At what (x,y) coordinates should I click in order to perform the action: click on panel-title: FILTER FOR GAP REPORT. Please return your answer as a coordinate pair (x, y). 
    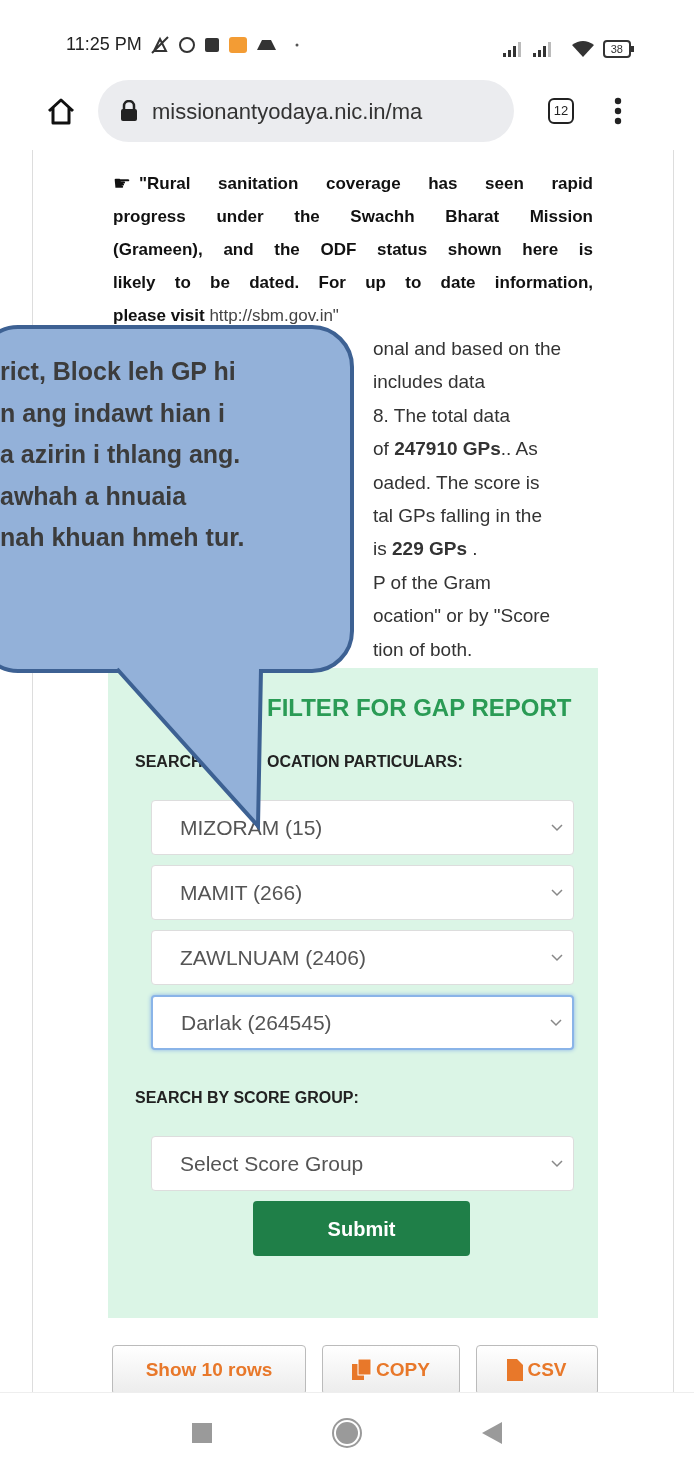
    Looking at the image, I should click on (419, 708).